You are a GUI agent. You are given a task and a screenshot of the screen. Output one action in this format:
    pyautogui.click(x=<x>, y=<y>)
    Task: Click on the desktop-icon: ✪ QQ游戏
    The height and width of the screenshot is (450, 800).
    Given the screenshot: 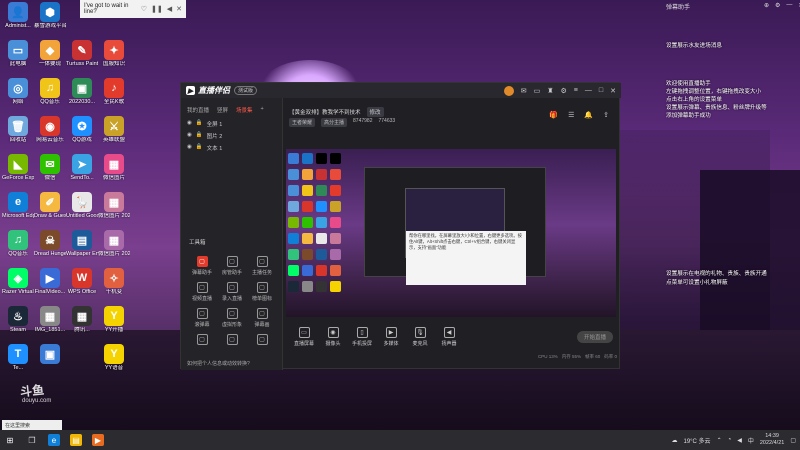 What is the action you would take?
    pyautogui.click(x=82, y=135)
    